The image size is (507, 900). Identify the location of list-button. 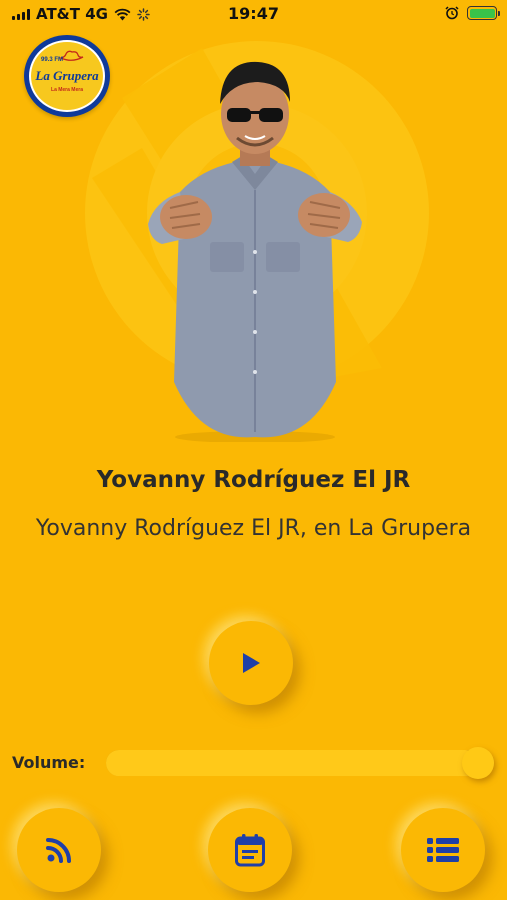
(443, 850).